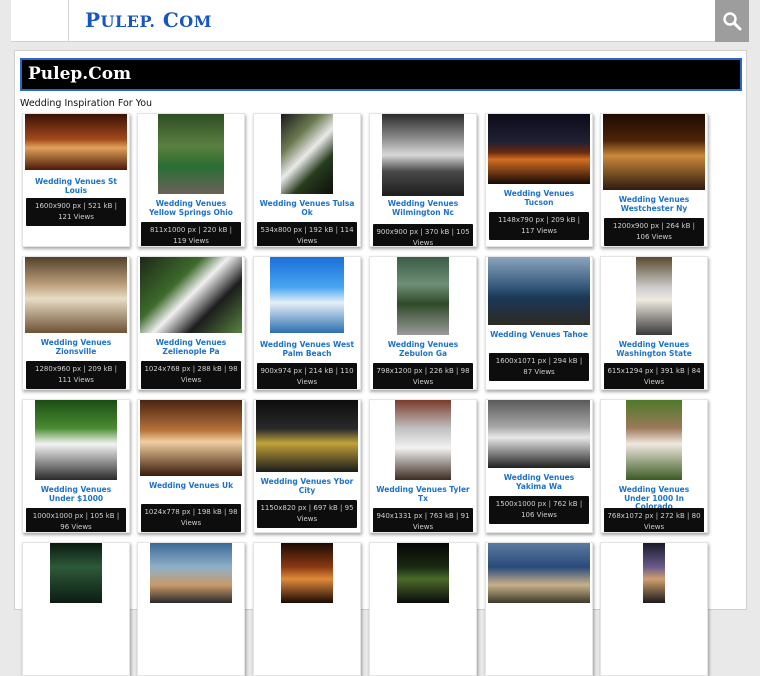 The height and width of the screenshot is (676, 760). I want to click on card-title-link: Wedding Venues Tulsa Ok, so click(307, 208).